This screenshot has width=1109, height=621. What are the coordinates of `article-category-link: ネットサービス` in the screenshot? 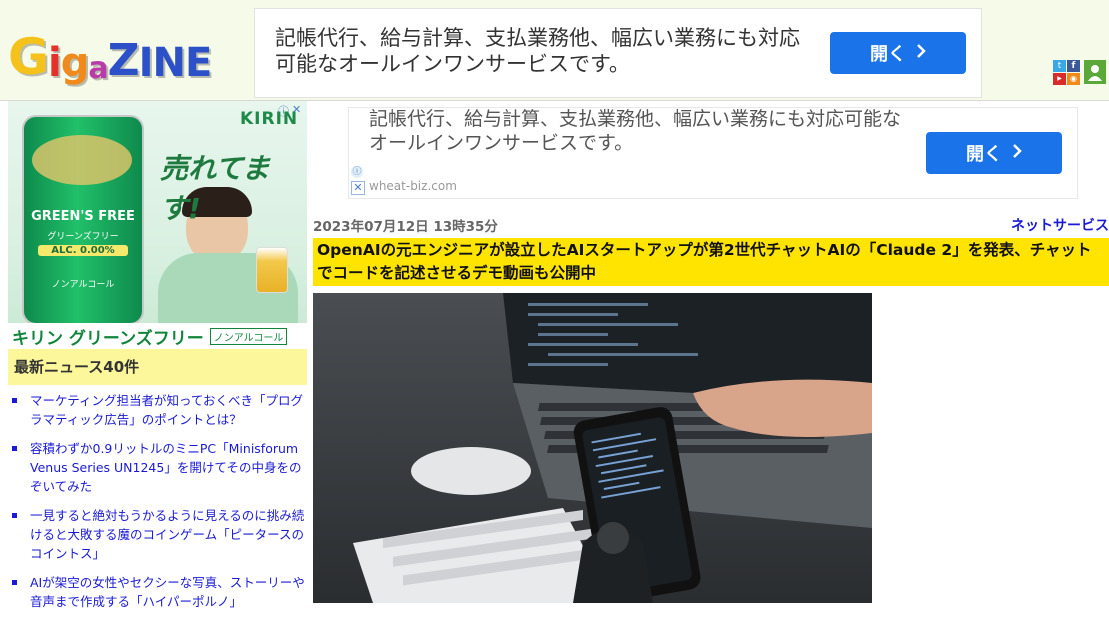 It's located at (1060, 225).